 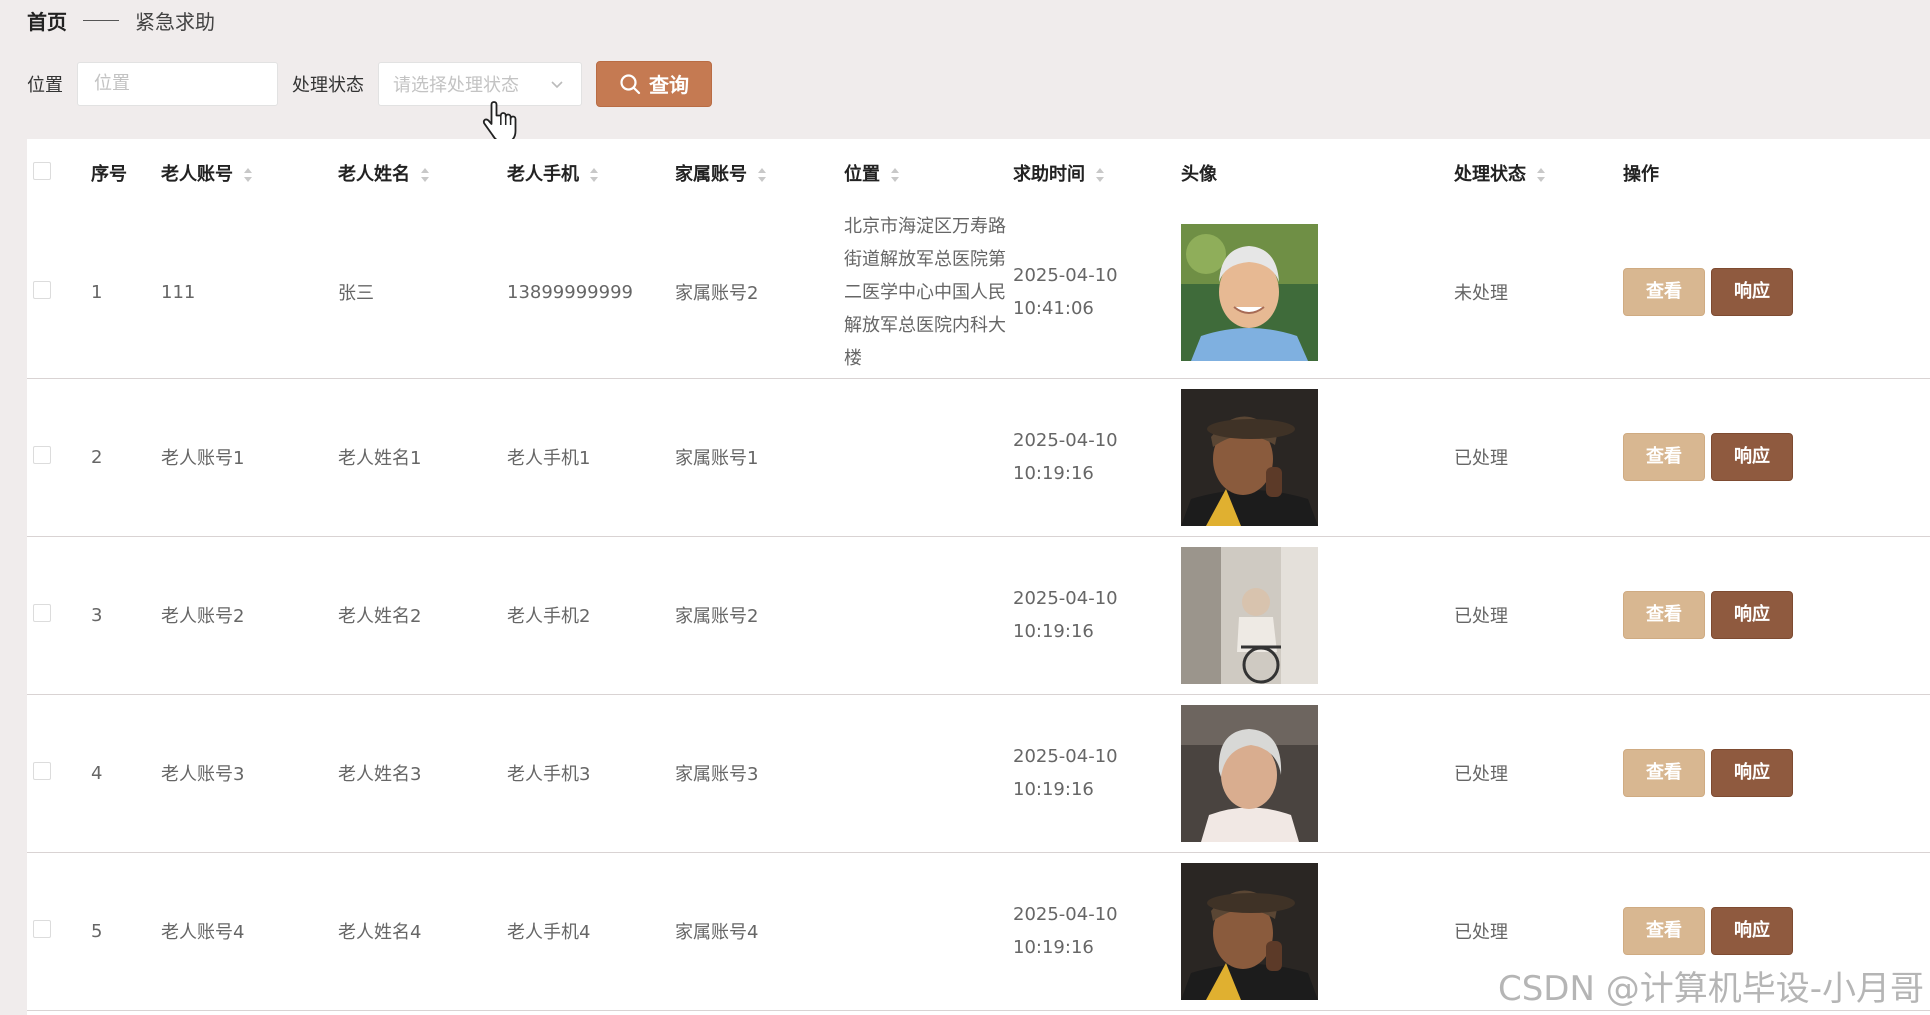 What do you see at coordinates (369, 83) in the screenshot?
I see `filter-bar: 位置 处理状态 请选择处理状态 查询` at bounding box center [369, 83].